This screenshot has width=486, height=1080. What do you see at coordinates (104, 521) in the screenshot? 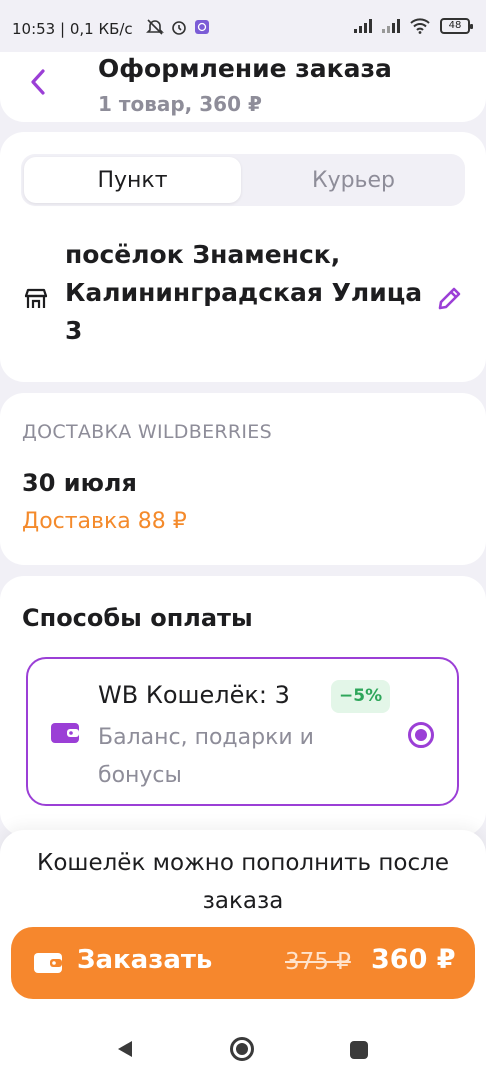
I see `delivery-price: Доставка 88 ₽` at bounding box center [104, 521].